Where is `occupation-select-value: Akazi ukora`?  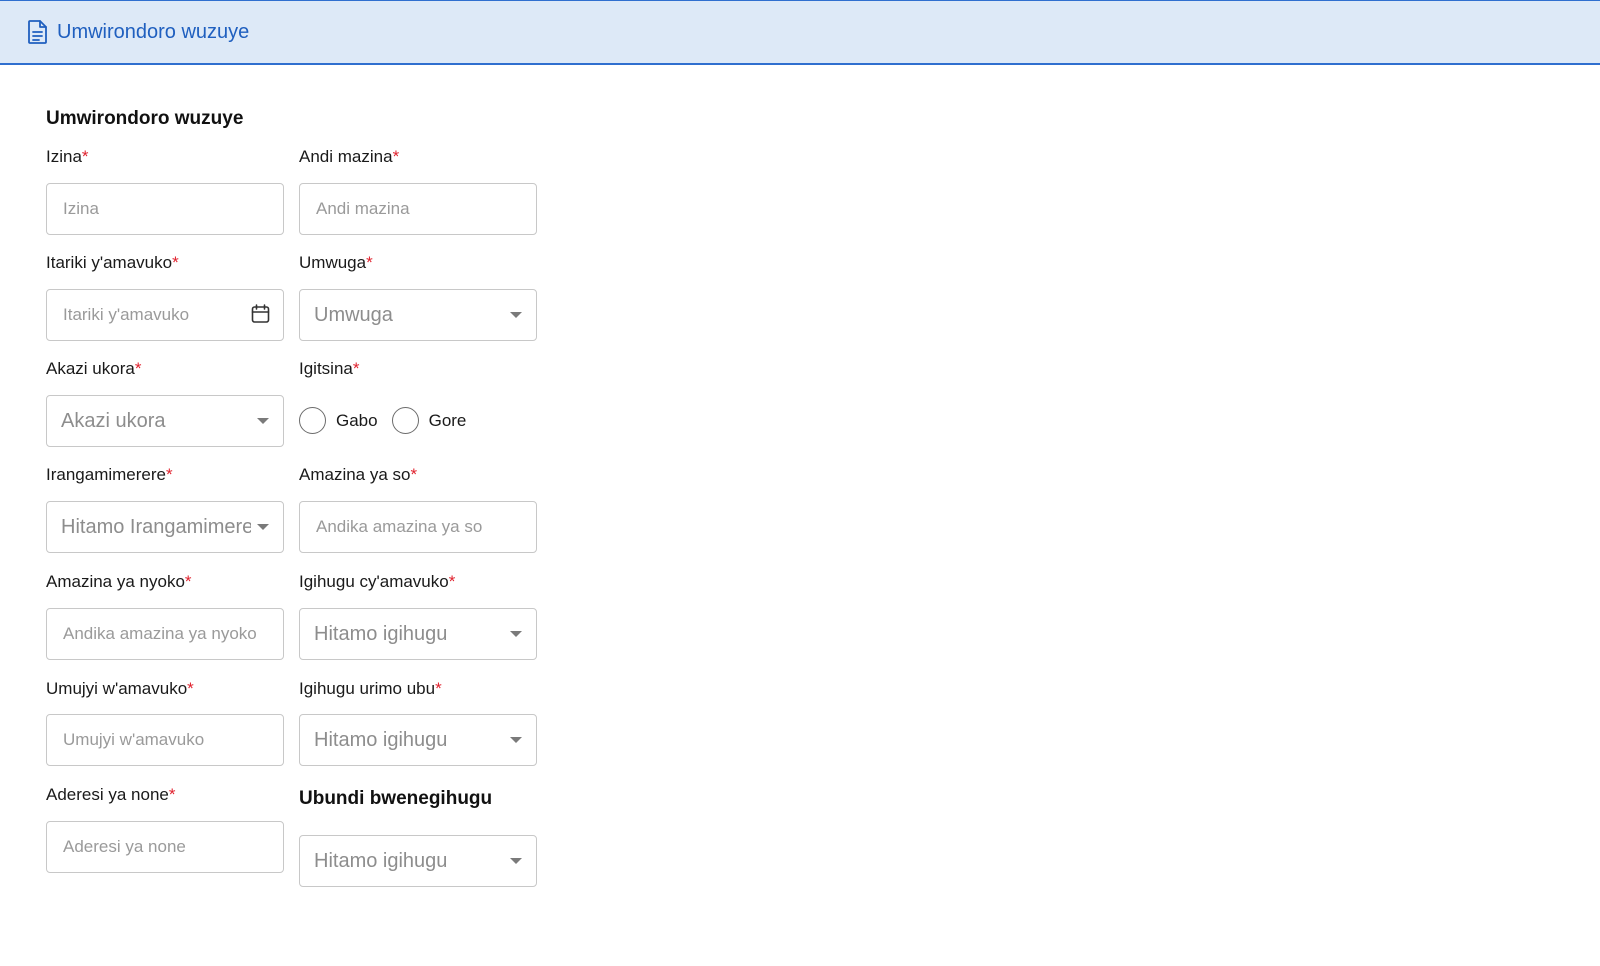 occupation-select-value: Akazi ukora is located at coordinates (113, 420).